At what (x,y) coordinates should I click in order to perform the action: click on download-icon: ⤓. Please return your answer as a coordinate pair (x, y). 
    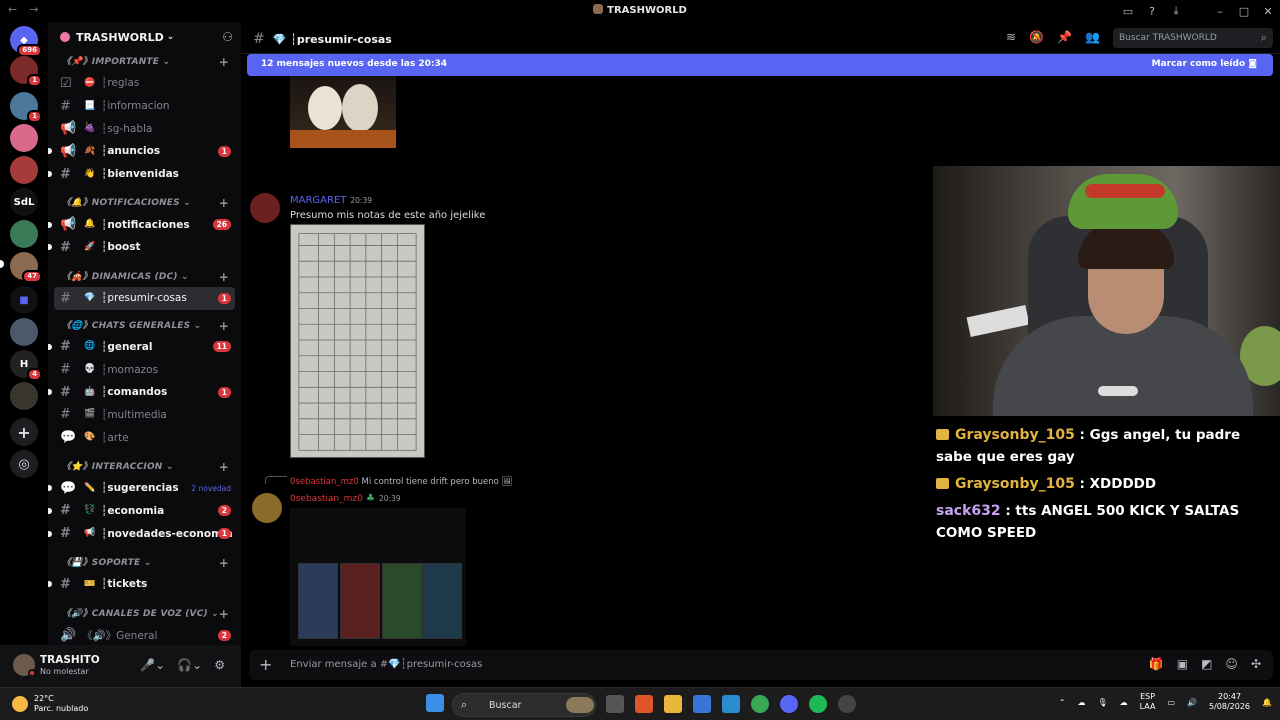
    Looking at the image, I should click on (1176, 11).